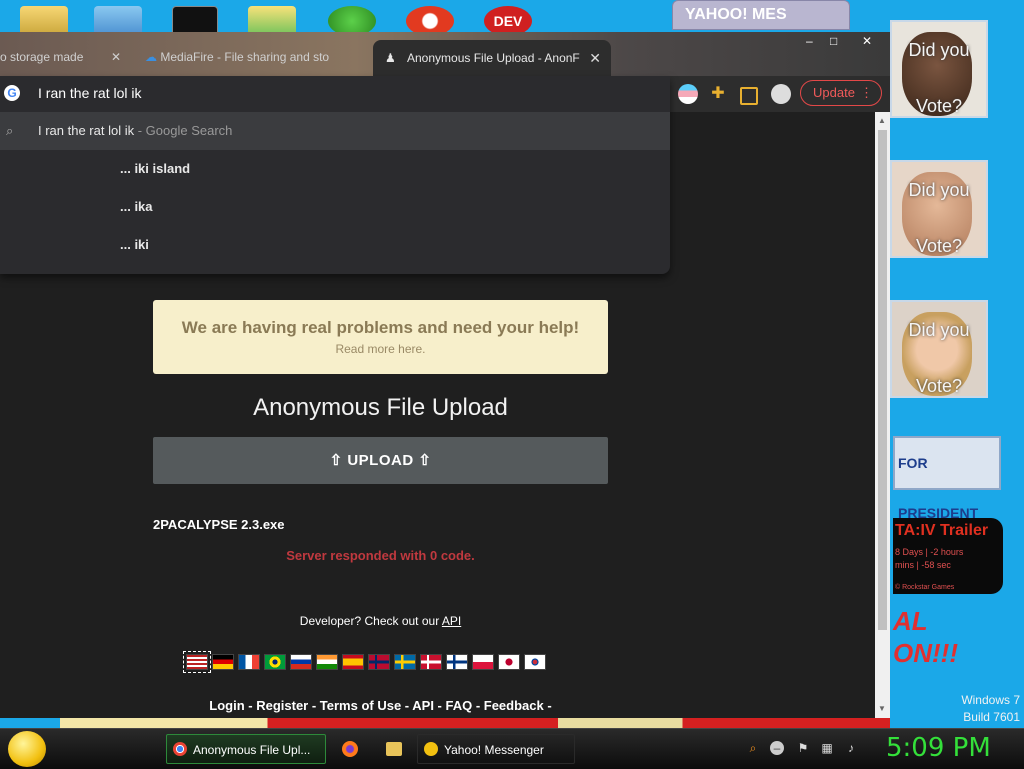 The width and height of the screenshot is (1024, 769). I want to click on flag-pl-icon, so click(483, 662).